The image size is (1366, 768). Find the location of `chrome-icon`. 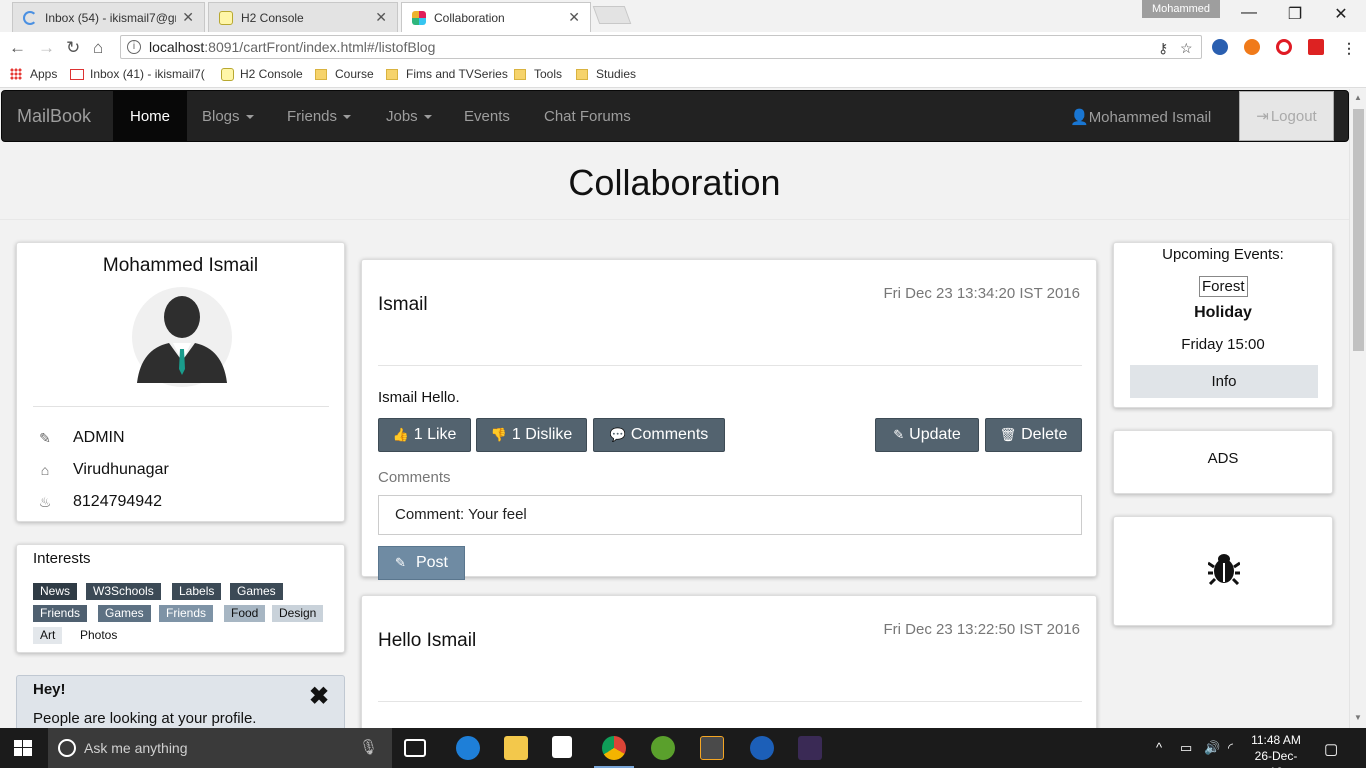

chrome-icon is located at coordinates (614, 752).